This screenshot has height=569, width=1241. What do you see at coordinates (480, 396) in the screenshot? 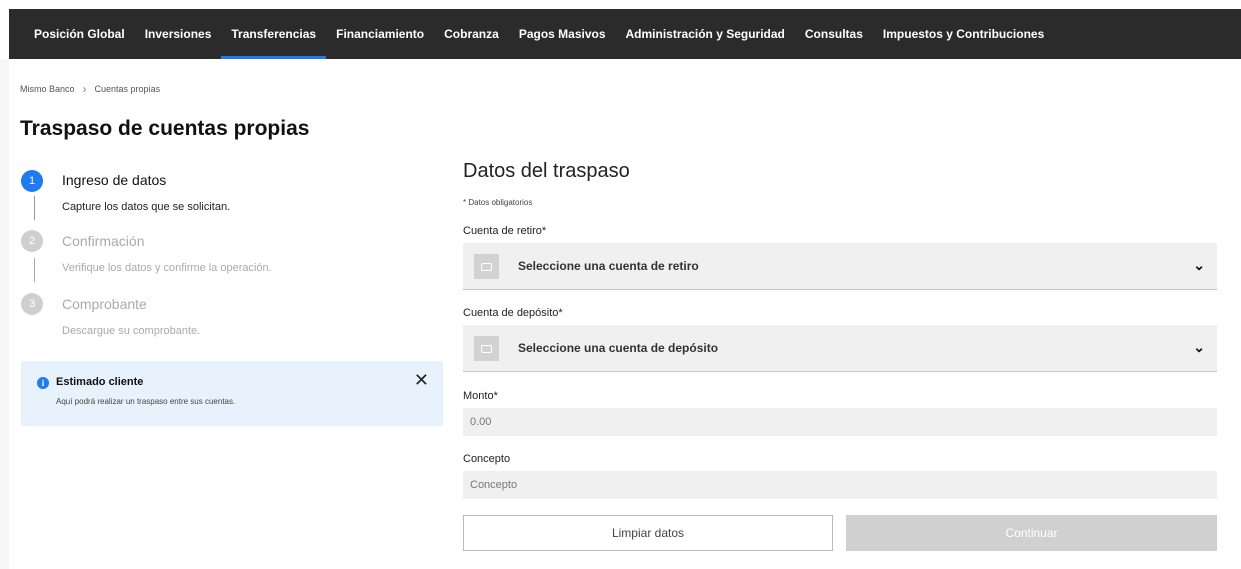
I see `amount-label: Monto*` at bounding box center [480, 396].